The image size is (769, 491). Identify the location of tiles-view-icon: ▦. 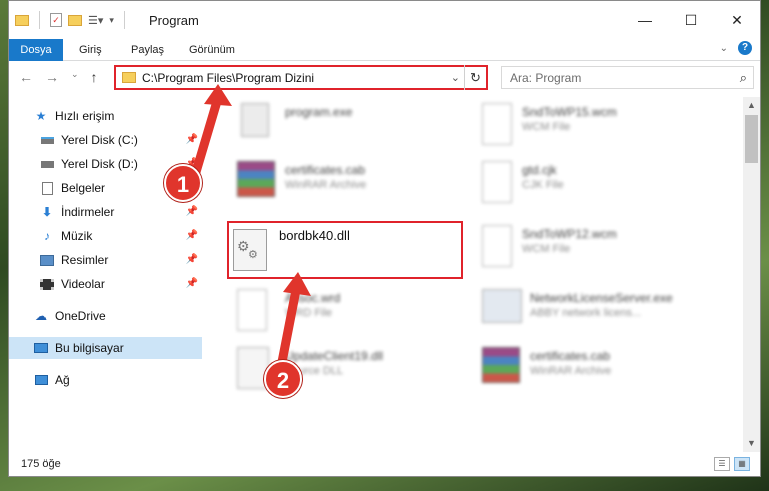
(742, 464).